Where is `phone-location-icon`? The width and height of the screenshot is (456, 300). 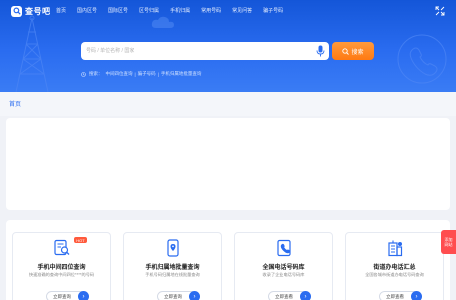
phone-location-icon is located at coordinates (173, 248).